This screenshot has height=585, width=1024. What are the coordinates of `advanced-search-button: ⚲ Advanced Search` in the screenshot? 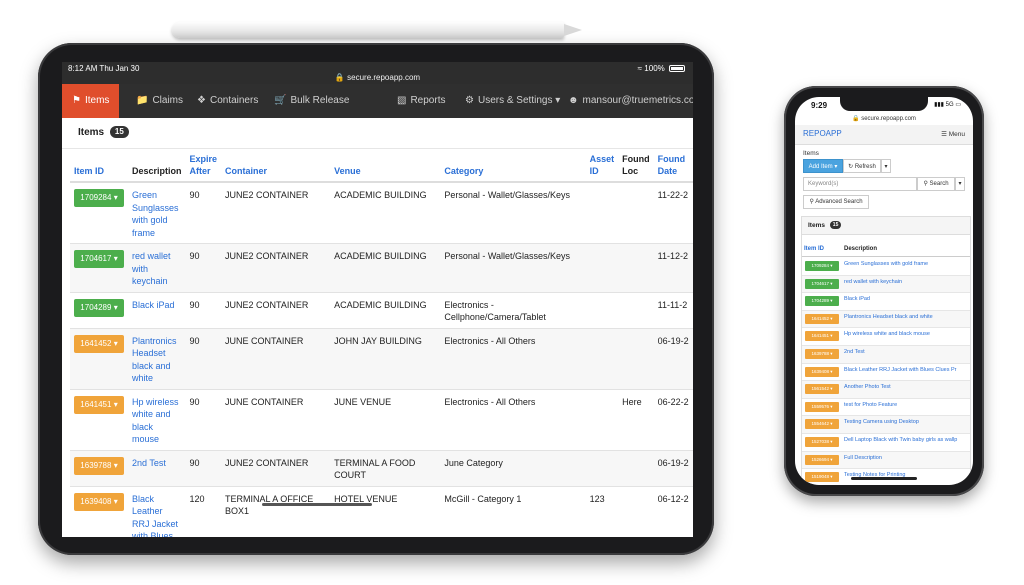 It's located at (836, 202).